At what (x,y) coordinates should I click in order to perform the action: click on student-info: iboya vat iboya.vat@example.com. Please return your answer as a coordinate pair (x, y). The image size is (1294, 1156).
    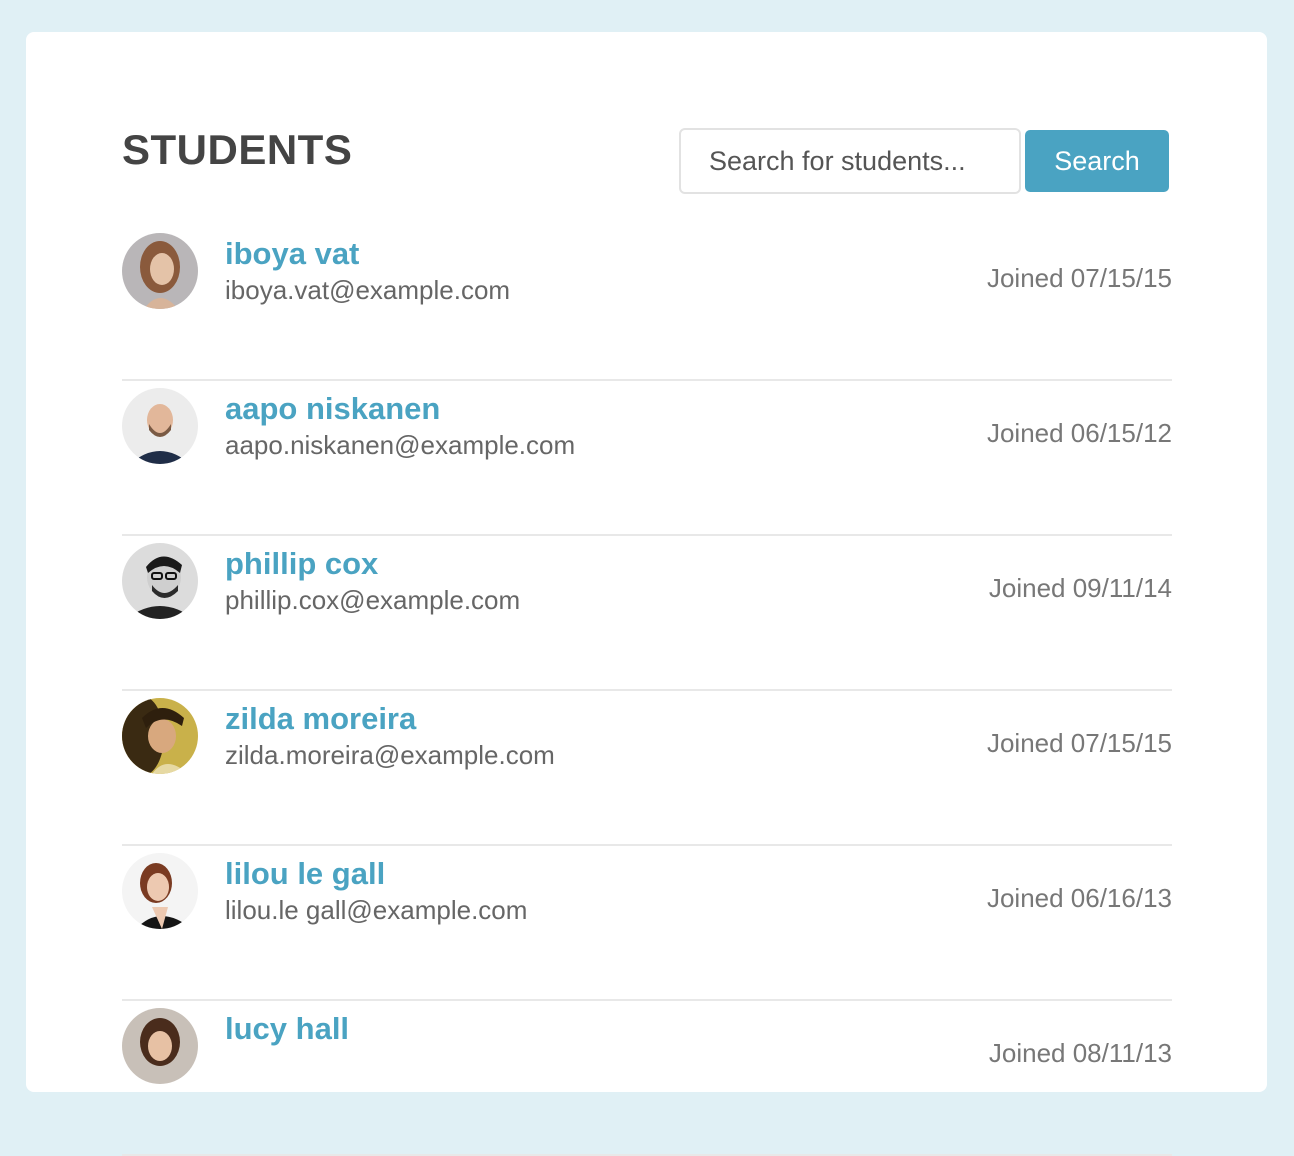
    Looking at the image, I should click on (367, 272).